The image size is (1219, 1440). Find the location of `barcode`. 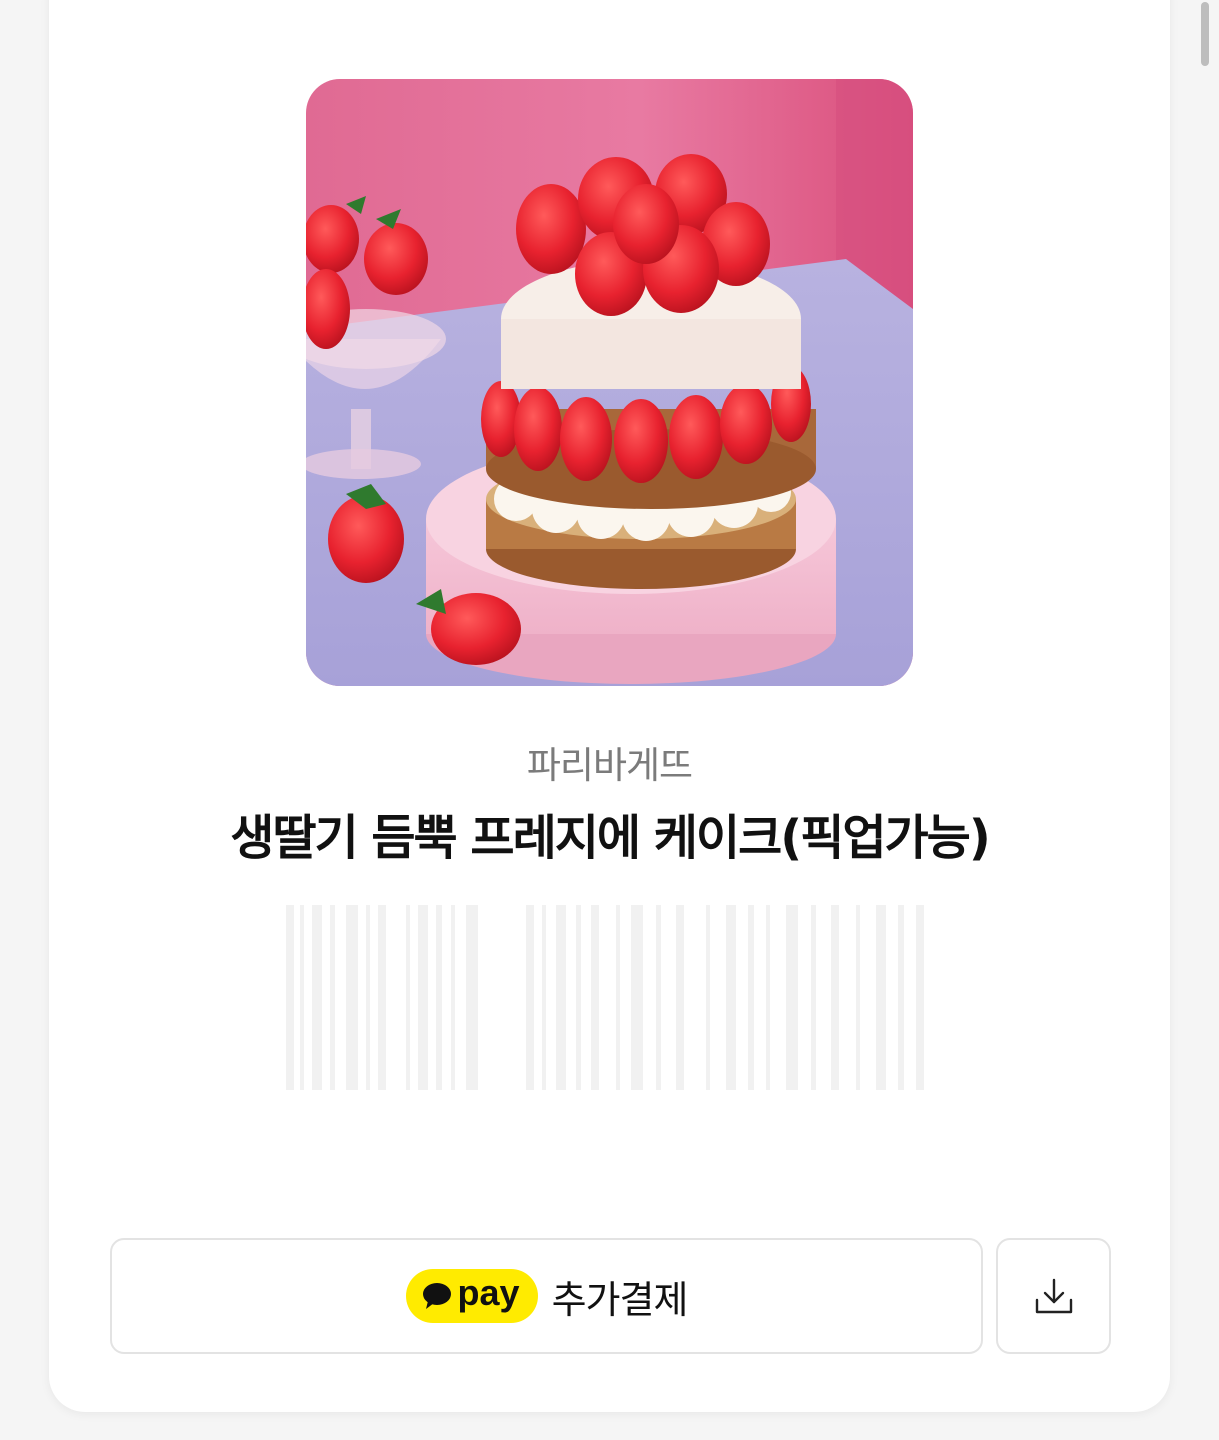

barcode is located at coordinates (610, 997).